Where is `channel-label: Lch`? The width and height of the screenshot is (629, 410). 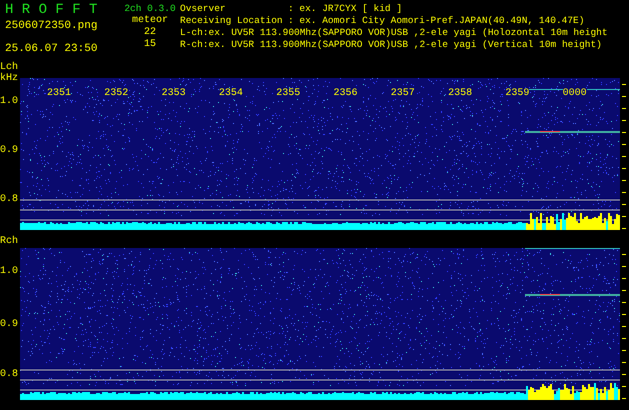
channel-label: Lch is located at coordinates (10, 67).